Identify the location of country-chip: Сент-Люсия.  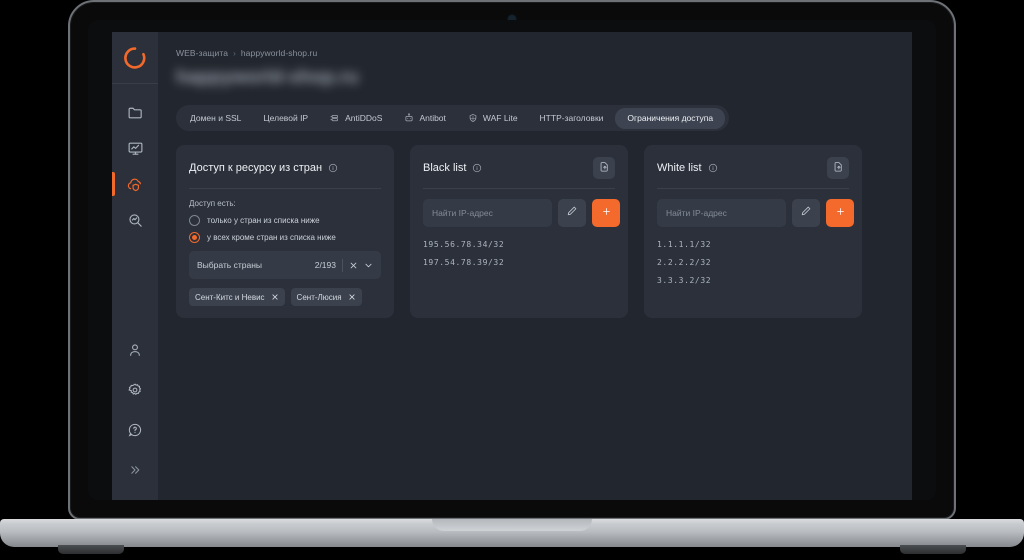
(326, 297).